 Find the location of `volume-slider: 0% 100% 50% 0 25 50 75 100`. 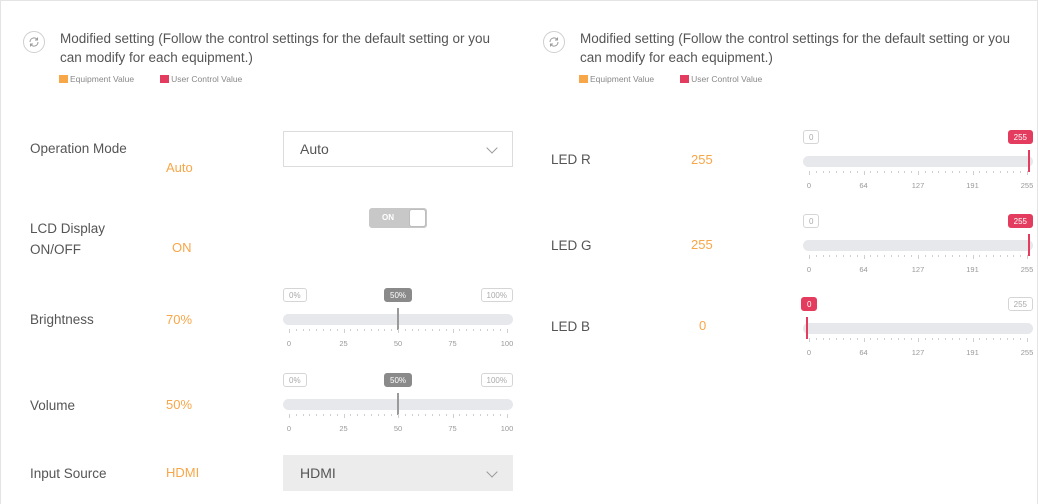

volume-slider: 0% 100% 50% 0 25 50 75 100 is located at coordinates (398, 405).